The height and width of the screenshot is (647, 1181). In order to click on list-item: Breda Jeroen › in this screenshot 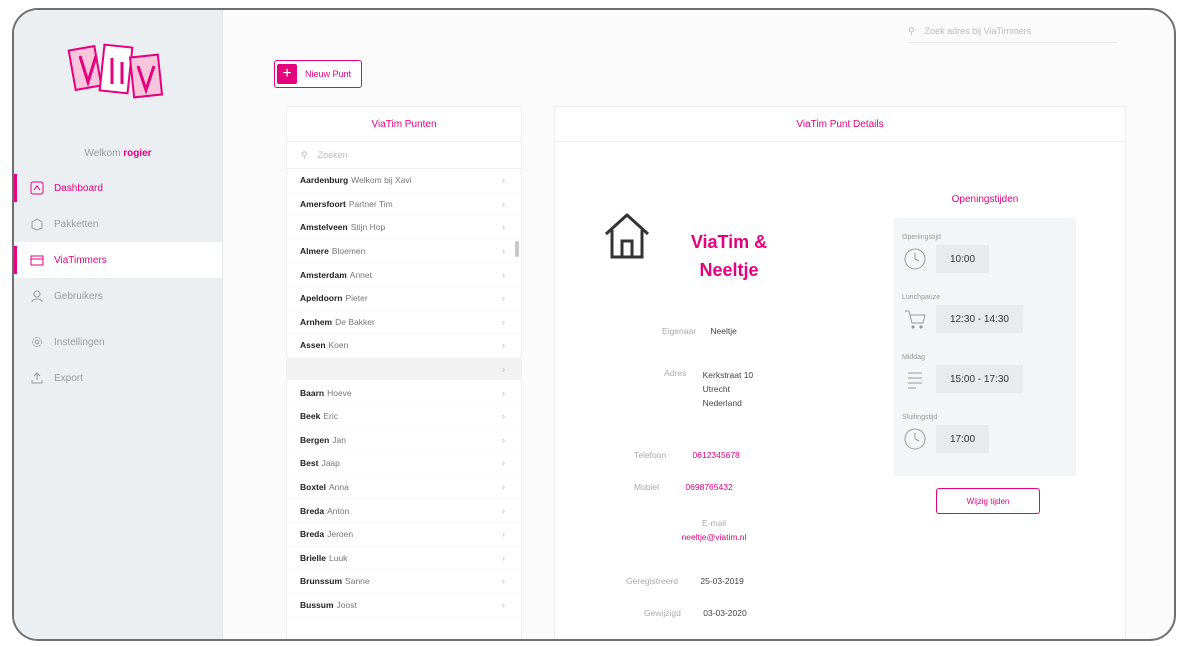, I will do `click(404, 535)`.